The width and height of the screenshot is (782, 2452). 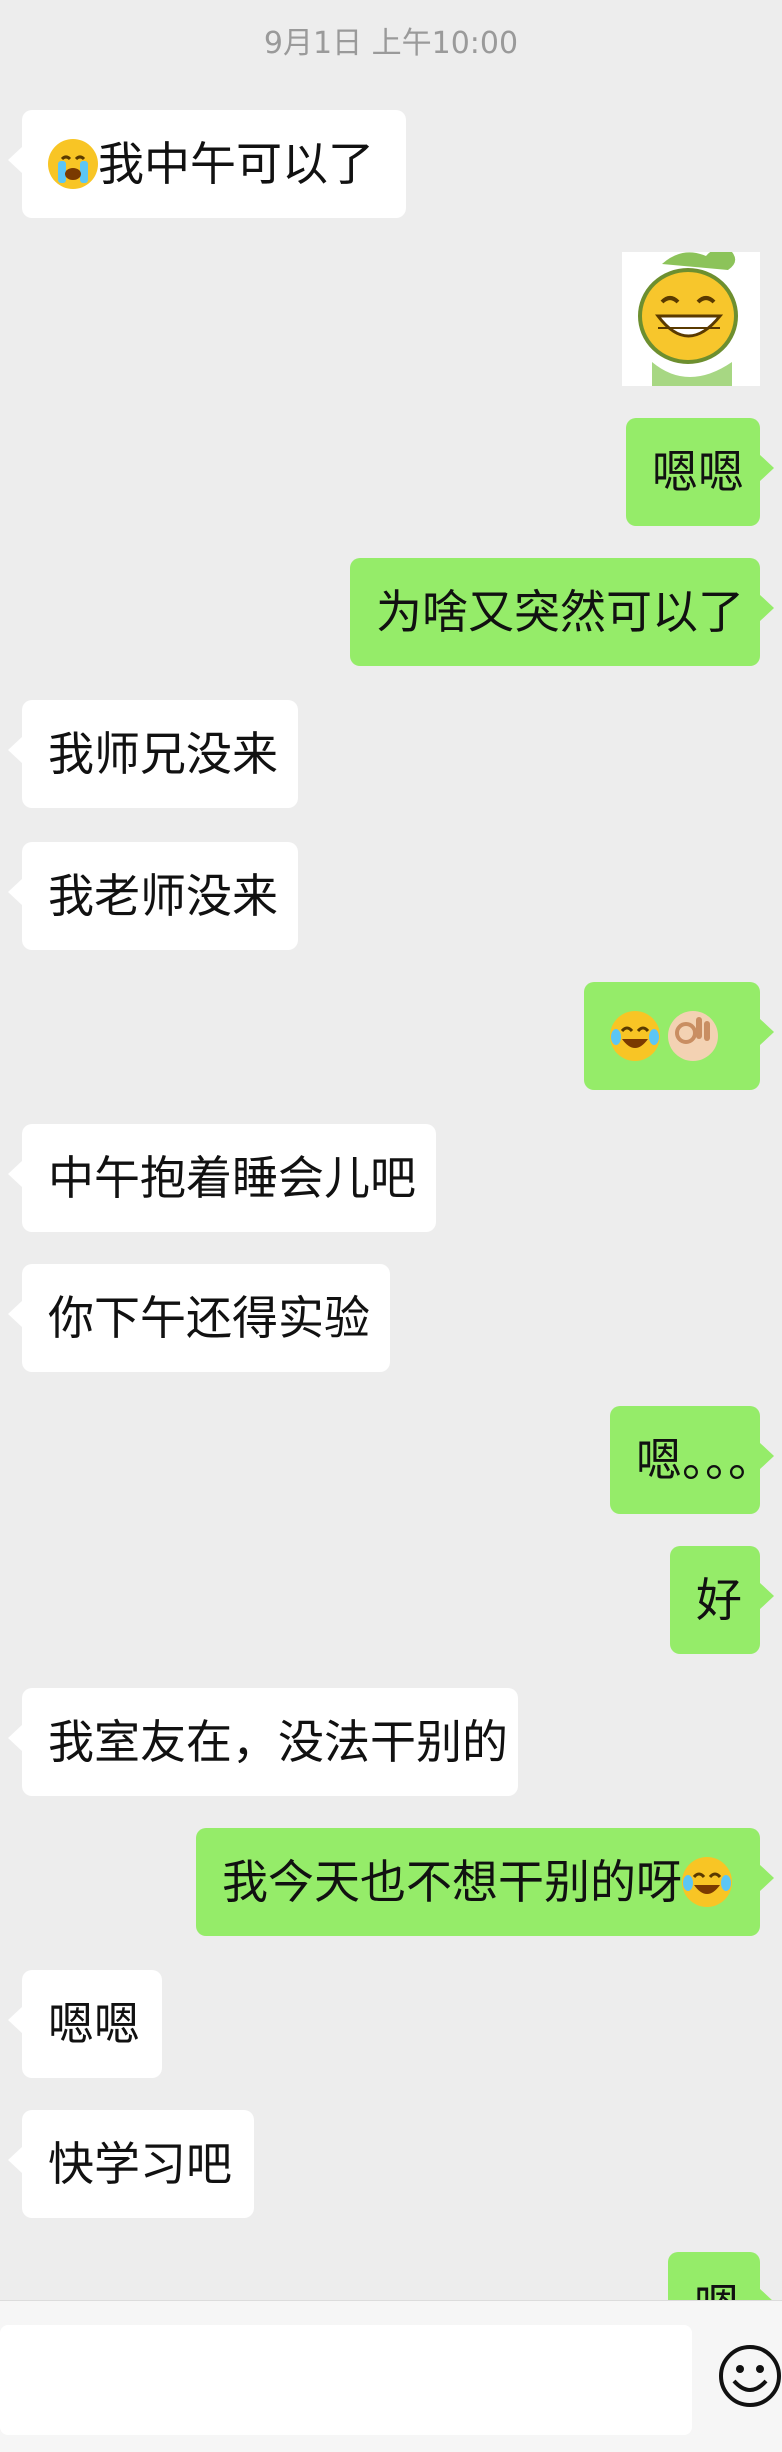 I want to click on smiley-icon, so click(x=750, y=2376).